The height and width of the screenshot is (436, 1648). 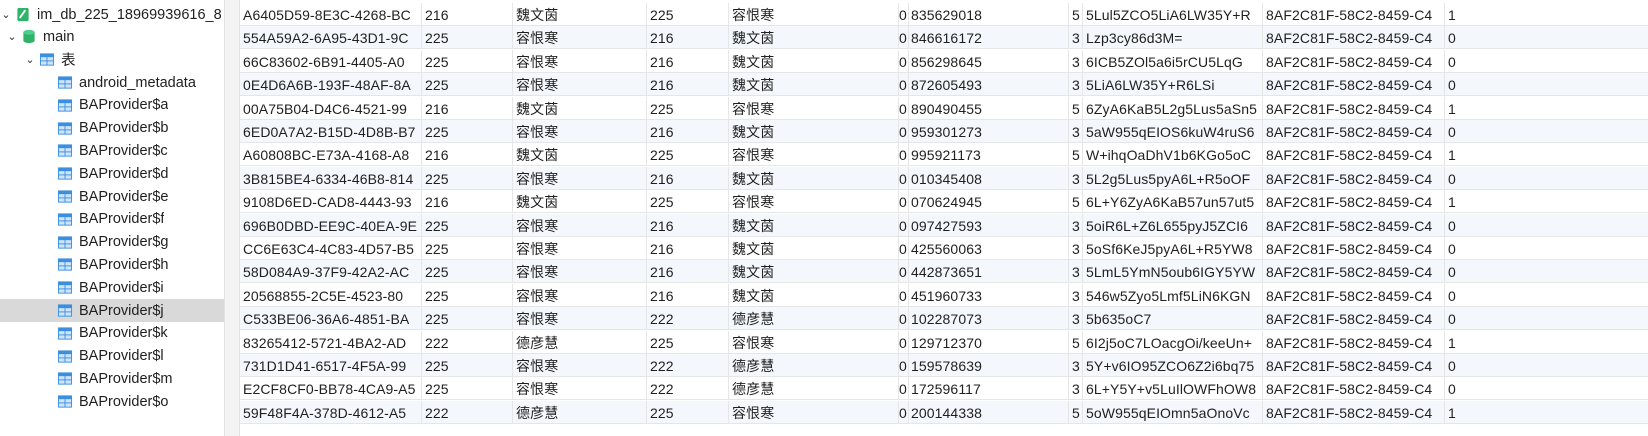 What do you see at coordinates (989, 14) in the screenshot?
I see `cell-timestamp: 835629018` at bounding box center [989, 14].